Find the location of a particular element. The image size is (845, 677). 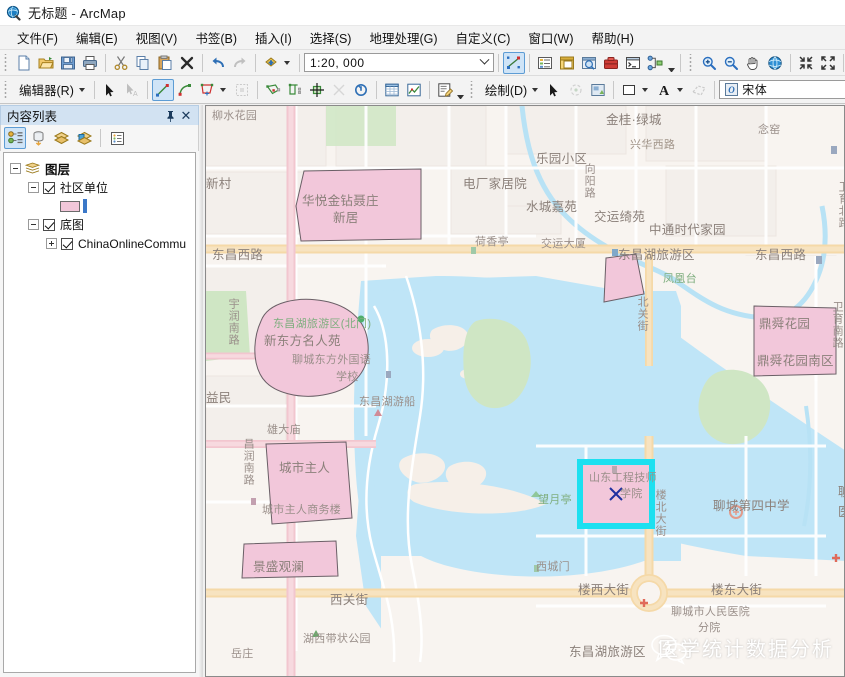

toc-layer-label: 社区单位 is located at coordinates (84, 188).